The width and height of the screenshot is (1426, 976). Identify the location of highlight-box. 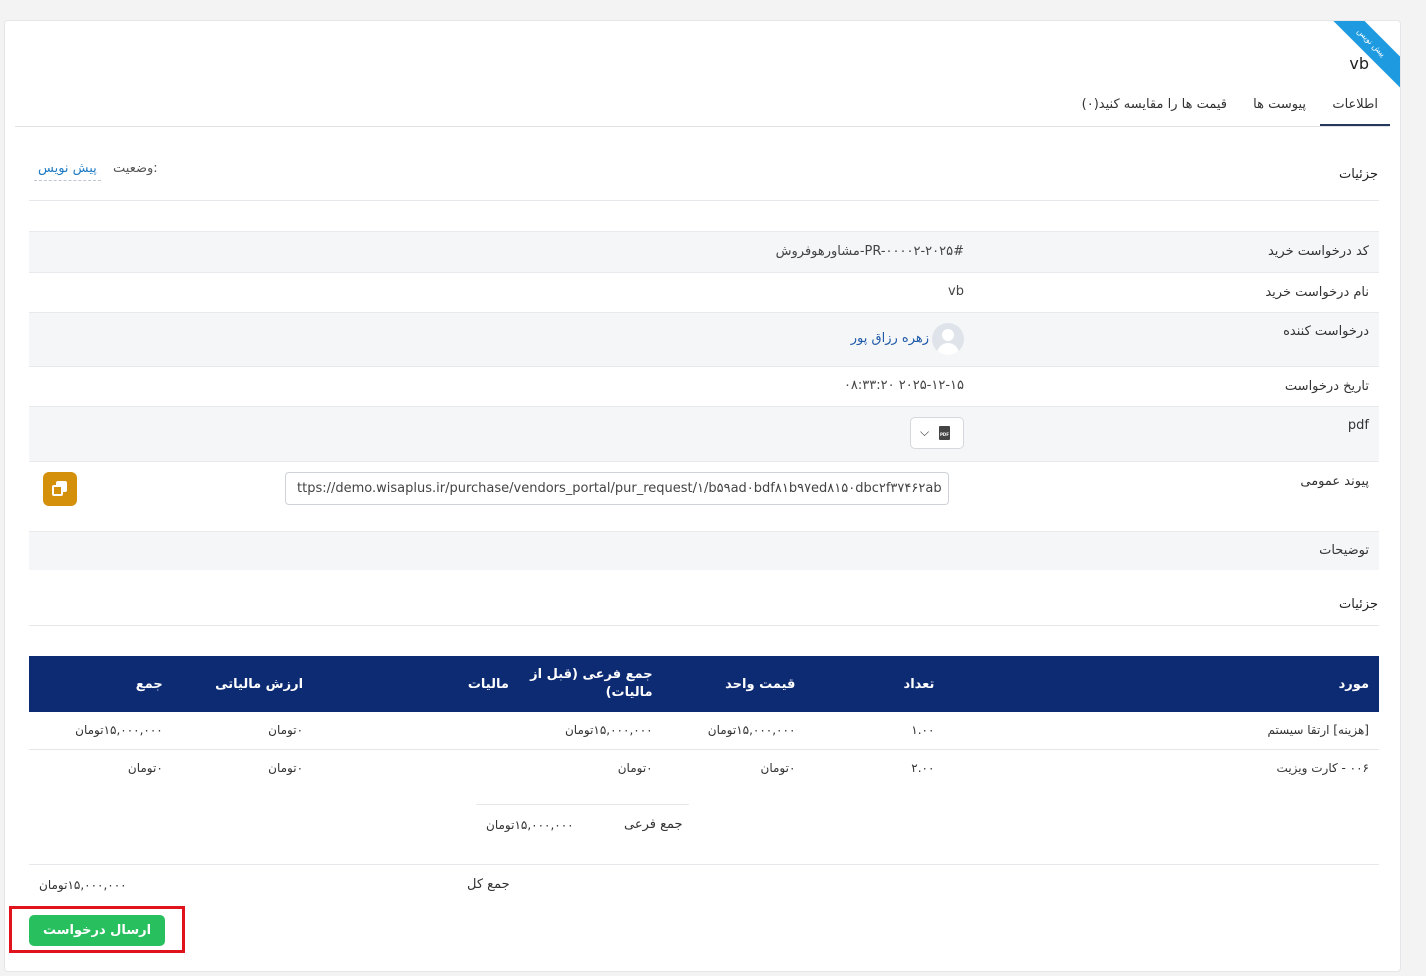
(97, 929).